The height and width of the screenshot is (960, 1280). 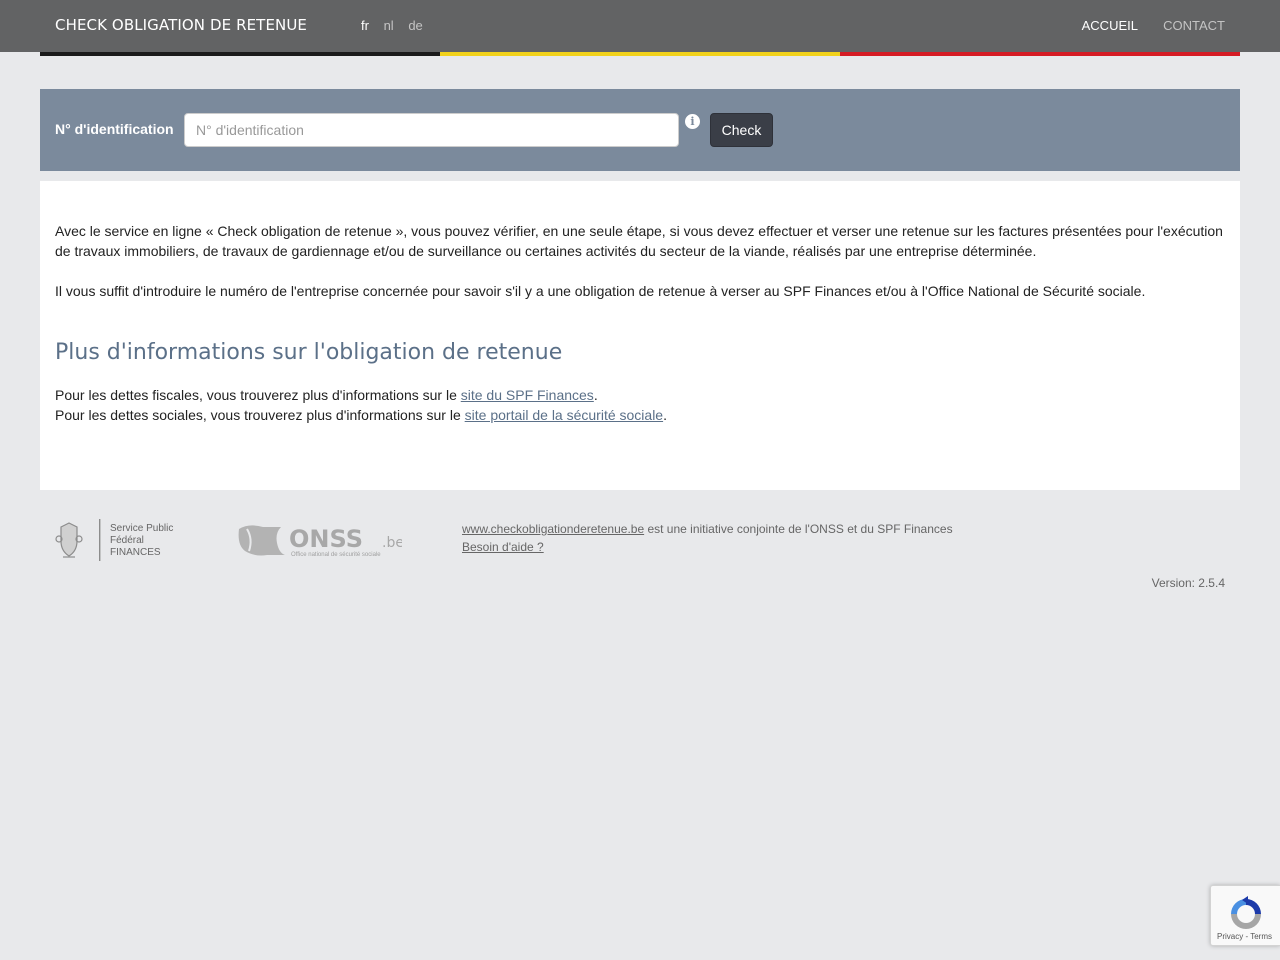 I want to click on nav-accueil-link: ACCUEIL, so click(x=1110, y=25).